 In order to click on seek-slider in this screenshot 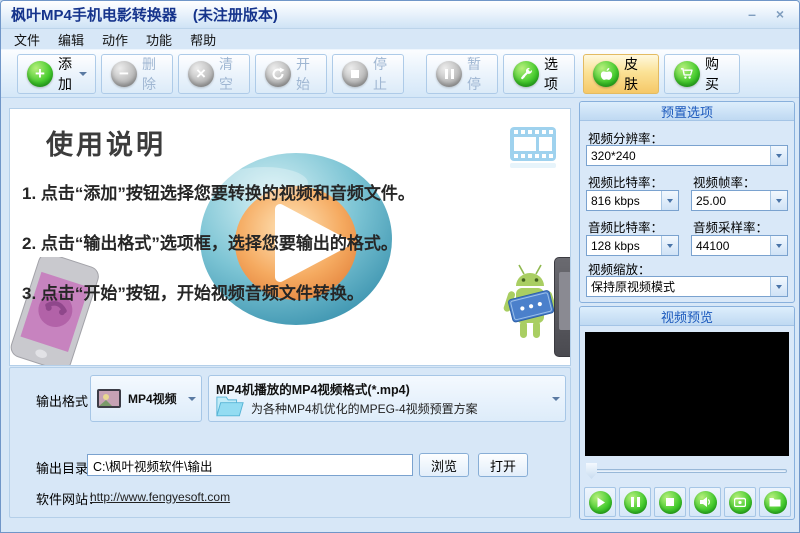, I will do `click(686, 471)`.